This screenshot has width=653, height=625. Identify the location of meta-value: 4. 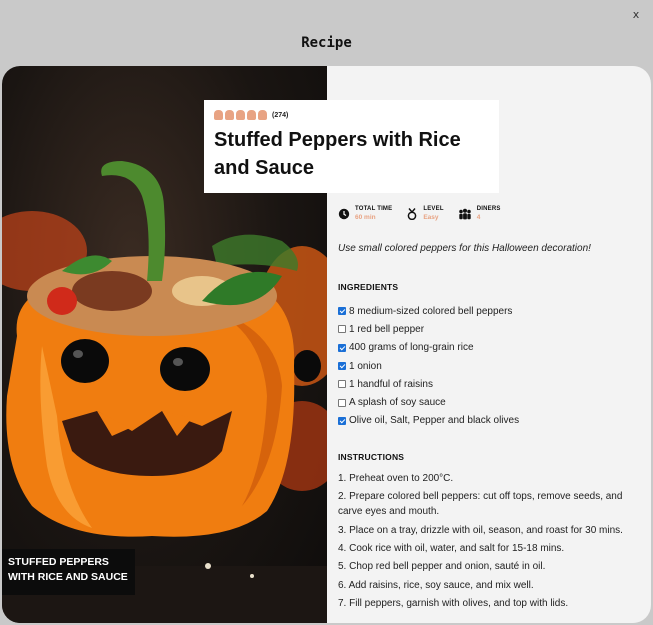
(478, 217).